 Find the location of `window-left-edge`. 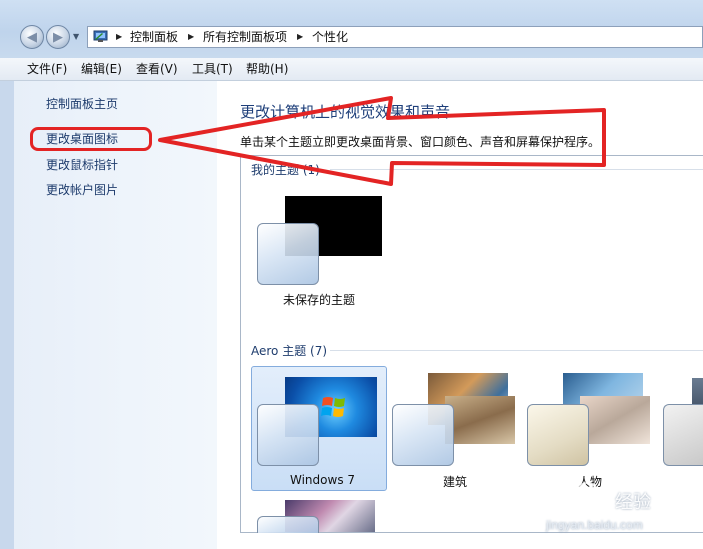

window-left-edge is located at coordinates (7, 315).